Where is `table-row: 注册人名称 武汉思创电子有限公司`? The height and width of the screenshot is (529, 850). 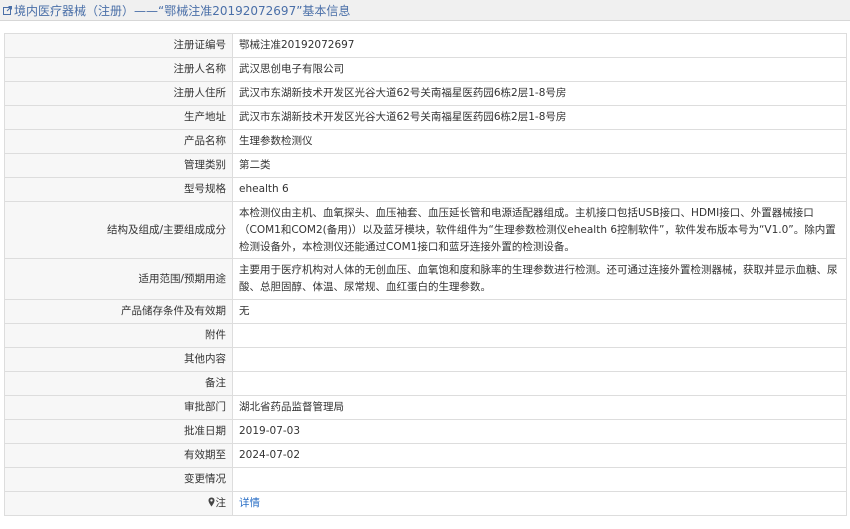
table-row: 注册人名称 武汉思创电子有限公司 is located at coordinates (425, 69).